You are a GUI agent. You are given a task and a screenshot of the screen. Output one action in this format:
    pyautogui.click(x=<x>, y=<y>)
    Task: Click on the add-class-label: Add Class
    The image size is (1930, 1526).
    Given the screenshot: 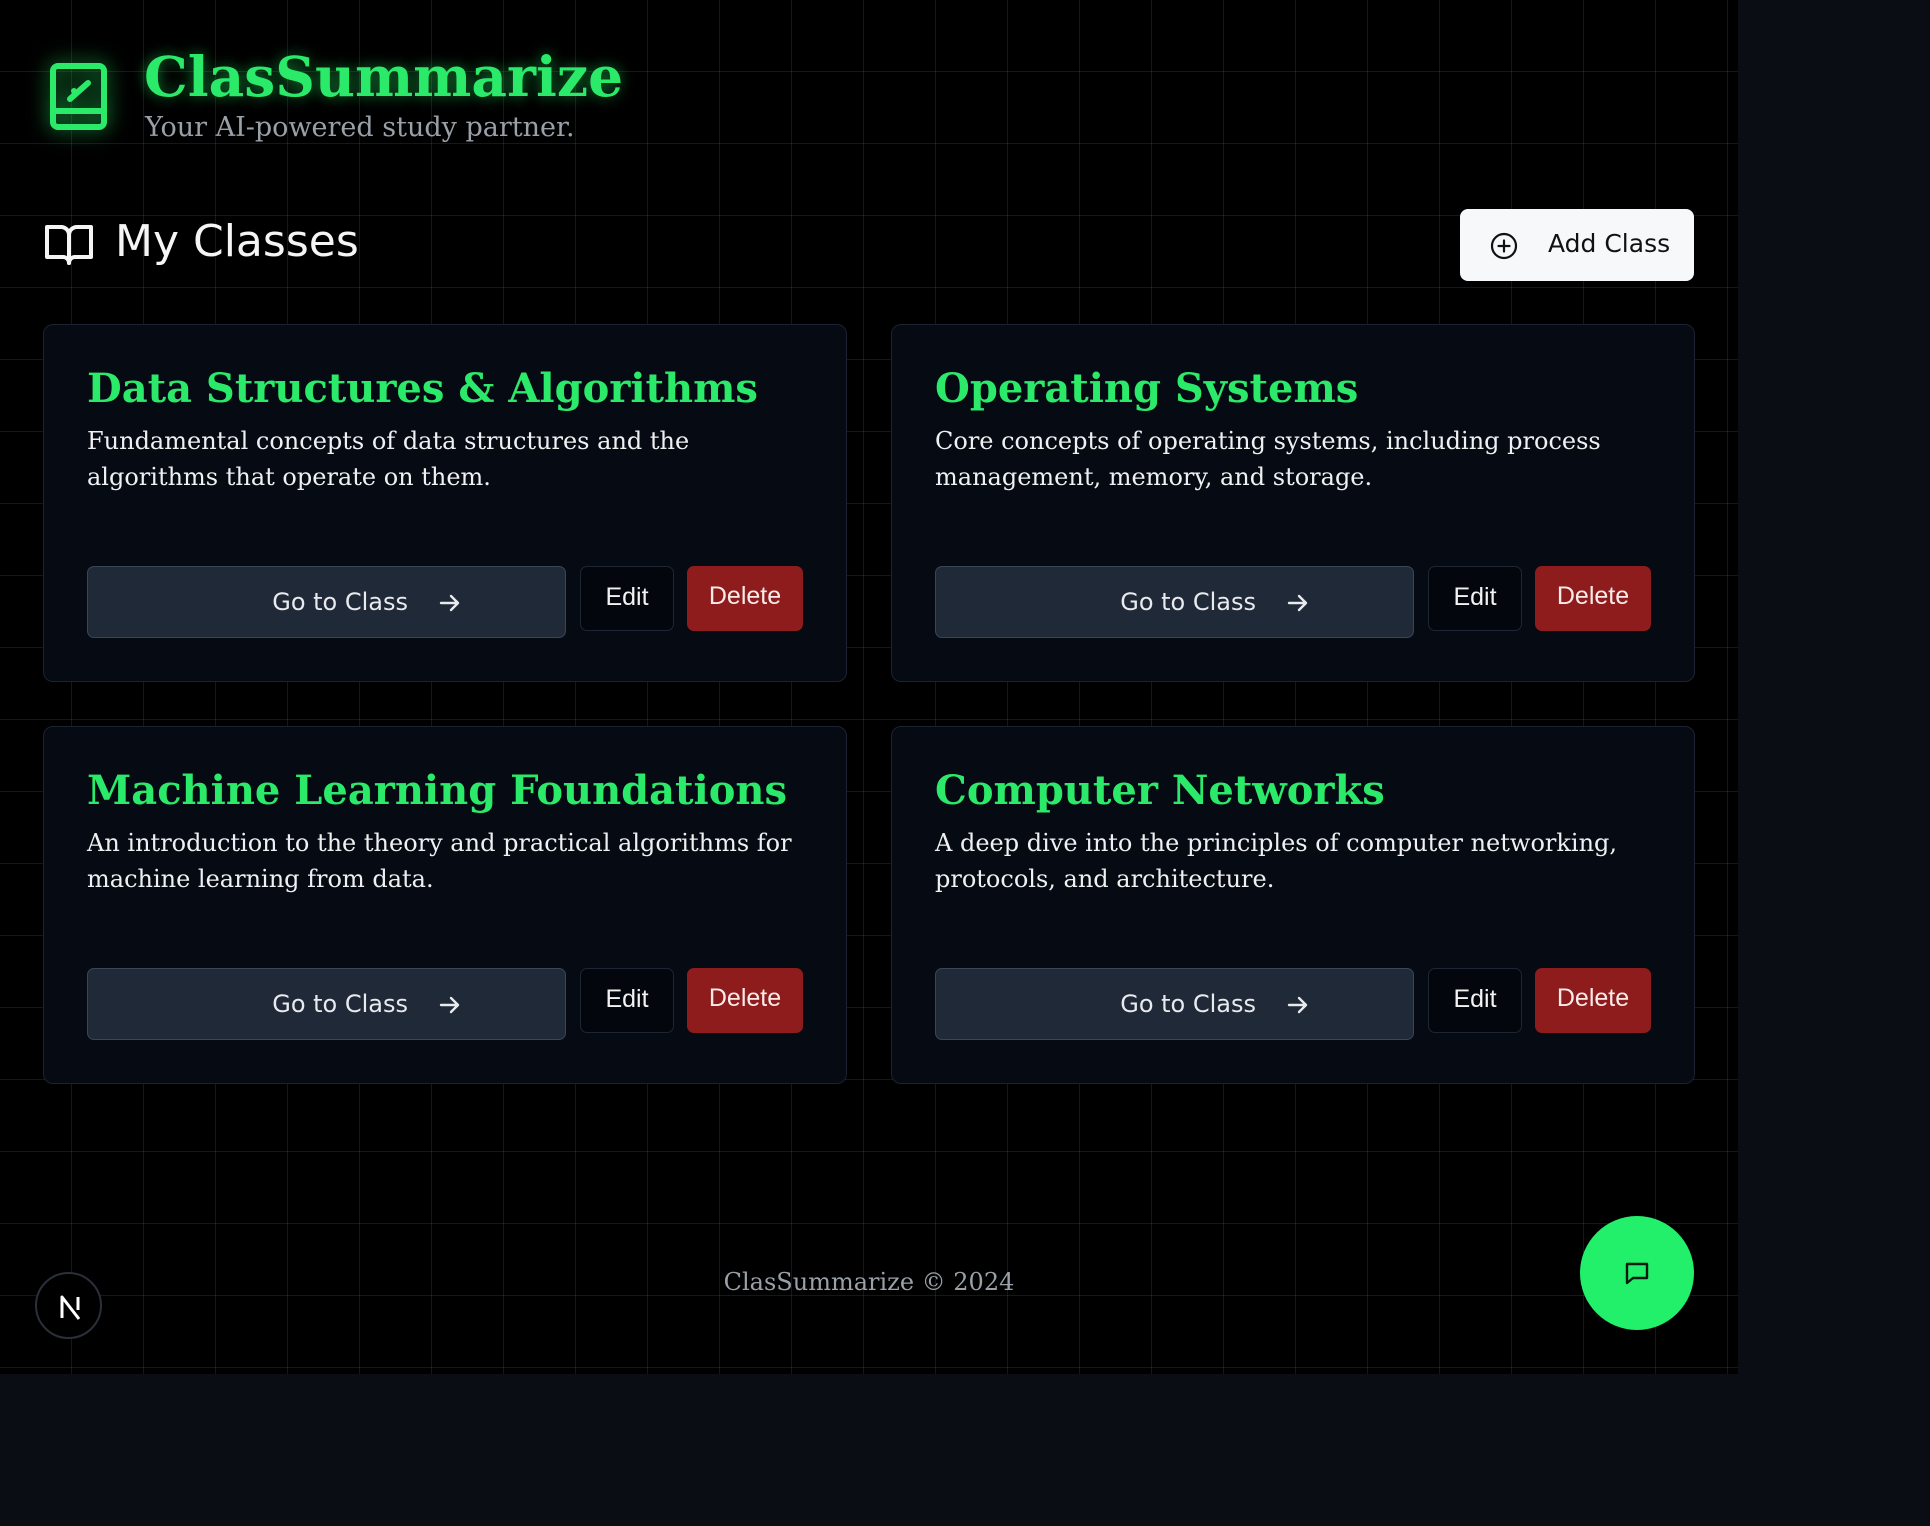 What is the action you would take?
    pyautogui.click(x=1609, y=243)
    